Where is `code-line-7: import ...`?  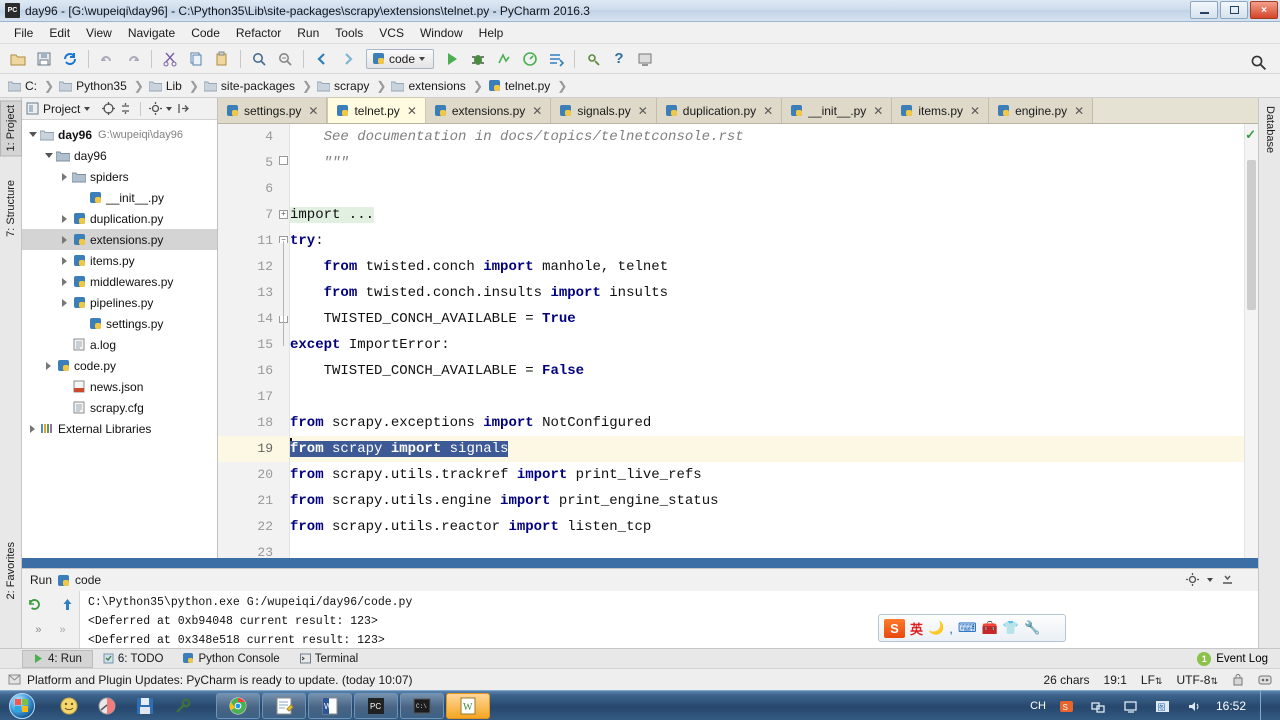 code-line-7: import ... is located at coordinates (767, 215).